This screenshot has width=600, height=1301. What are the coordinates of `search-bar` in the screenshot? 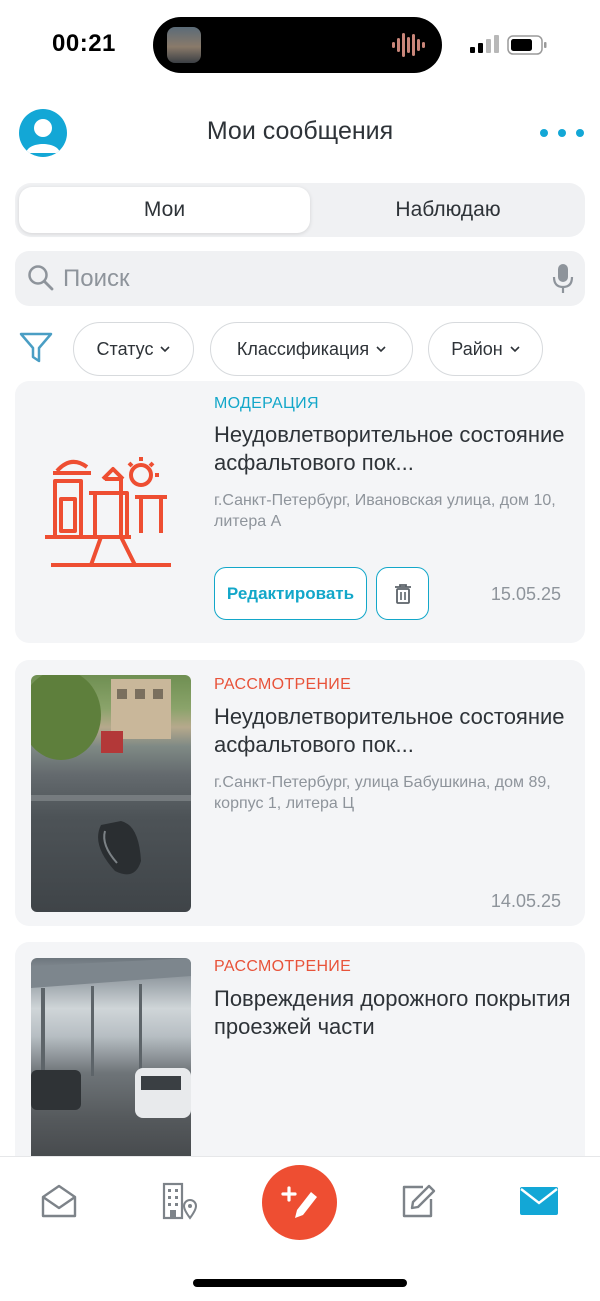 It's located at (300, 278).